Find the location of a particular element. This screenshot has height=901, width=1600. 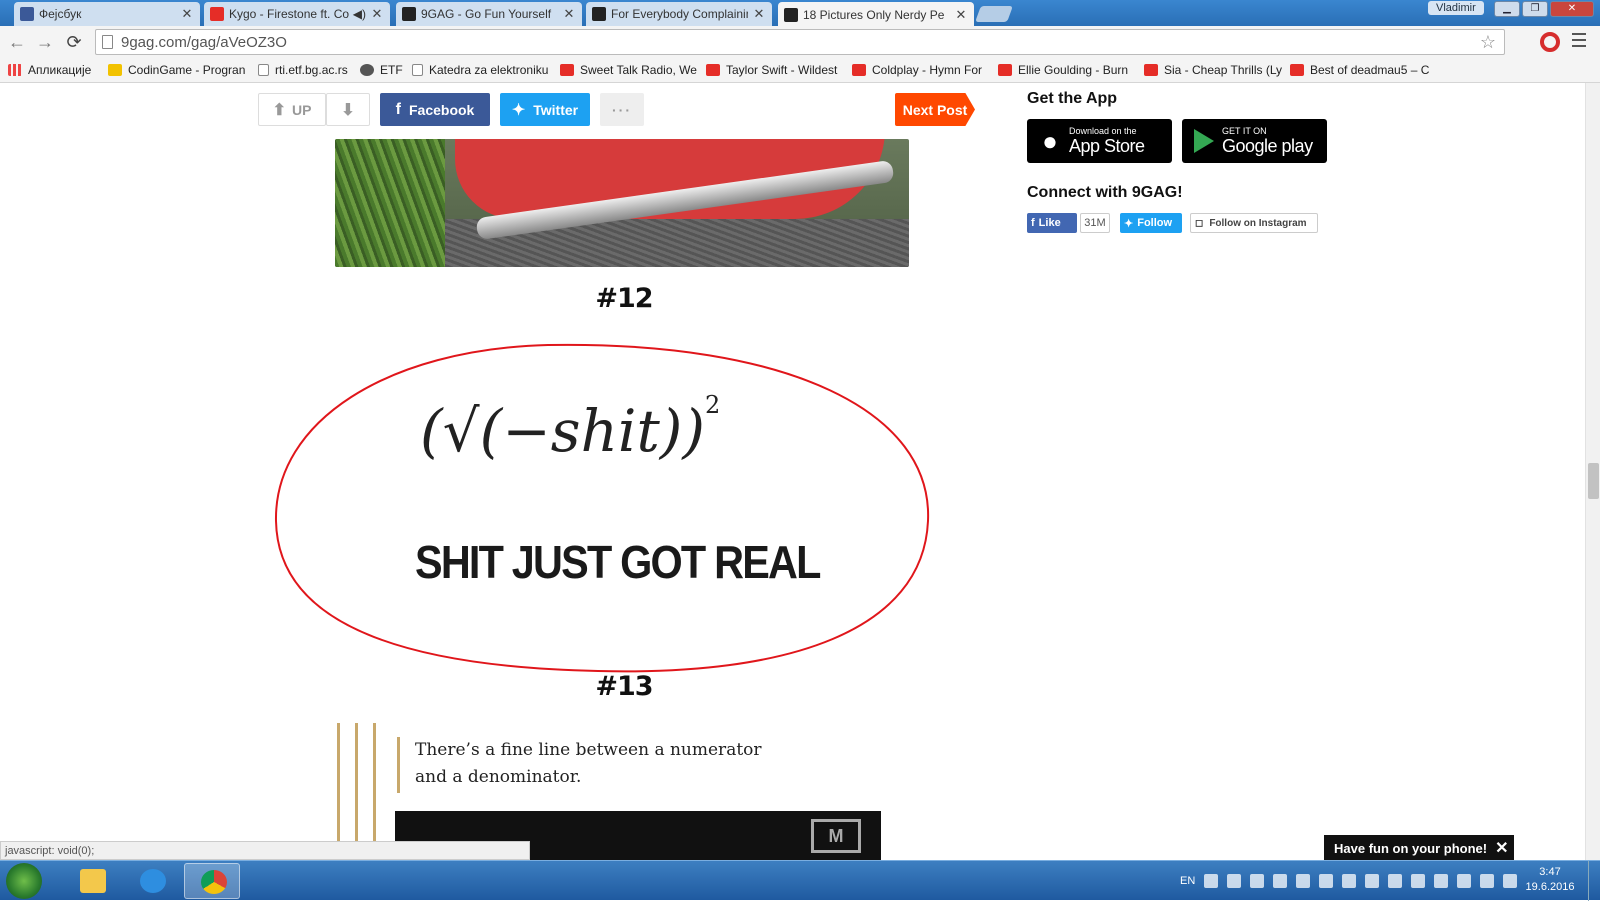

mtv-logo: M is located at coordinates (836, 836).